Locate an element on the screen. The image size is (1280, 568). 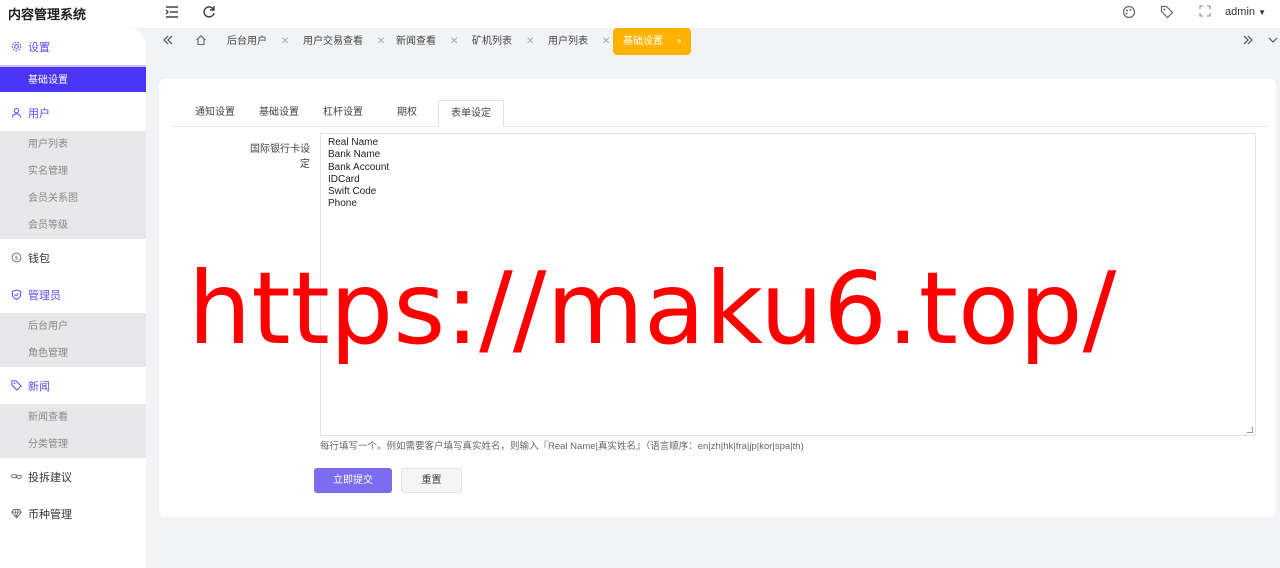
tab-leverage-settings: 杠杆设置 is located at coordinates (343, 113).